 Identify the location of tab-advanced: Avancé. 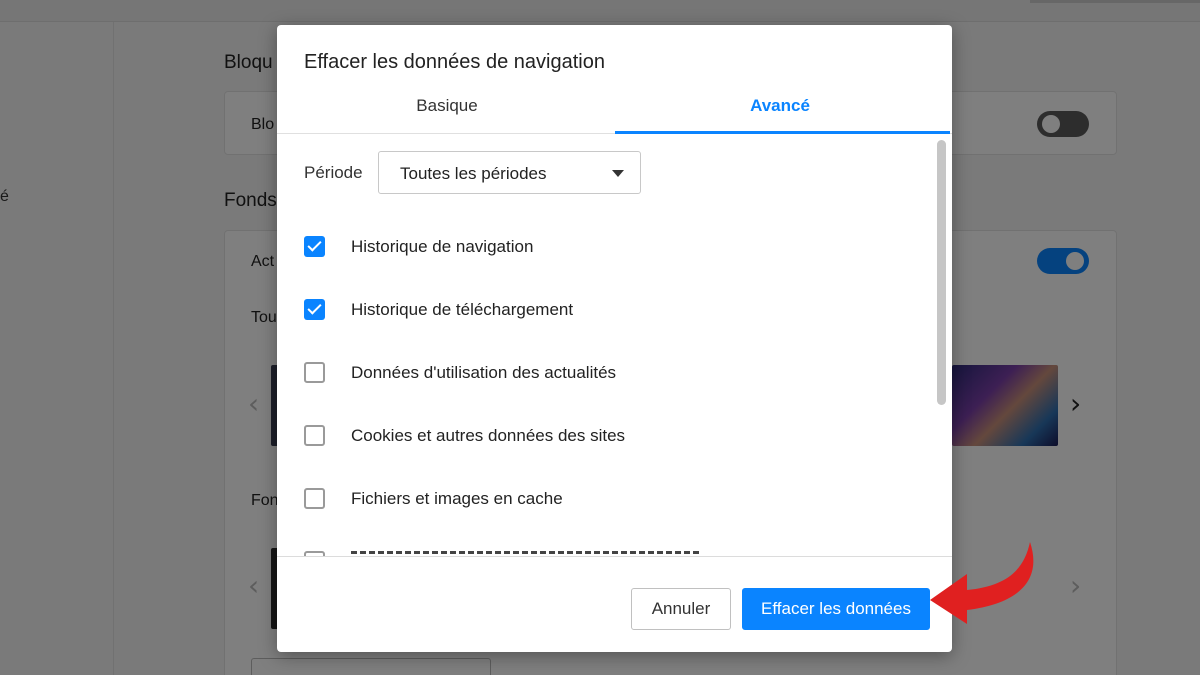
(780, 106).